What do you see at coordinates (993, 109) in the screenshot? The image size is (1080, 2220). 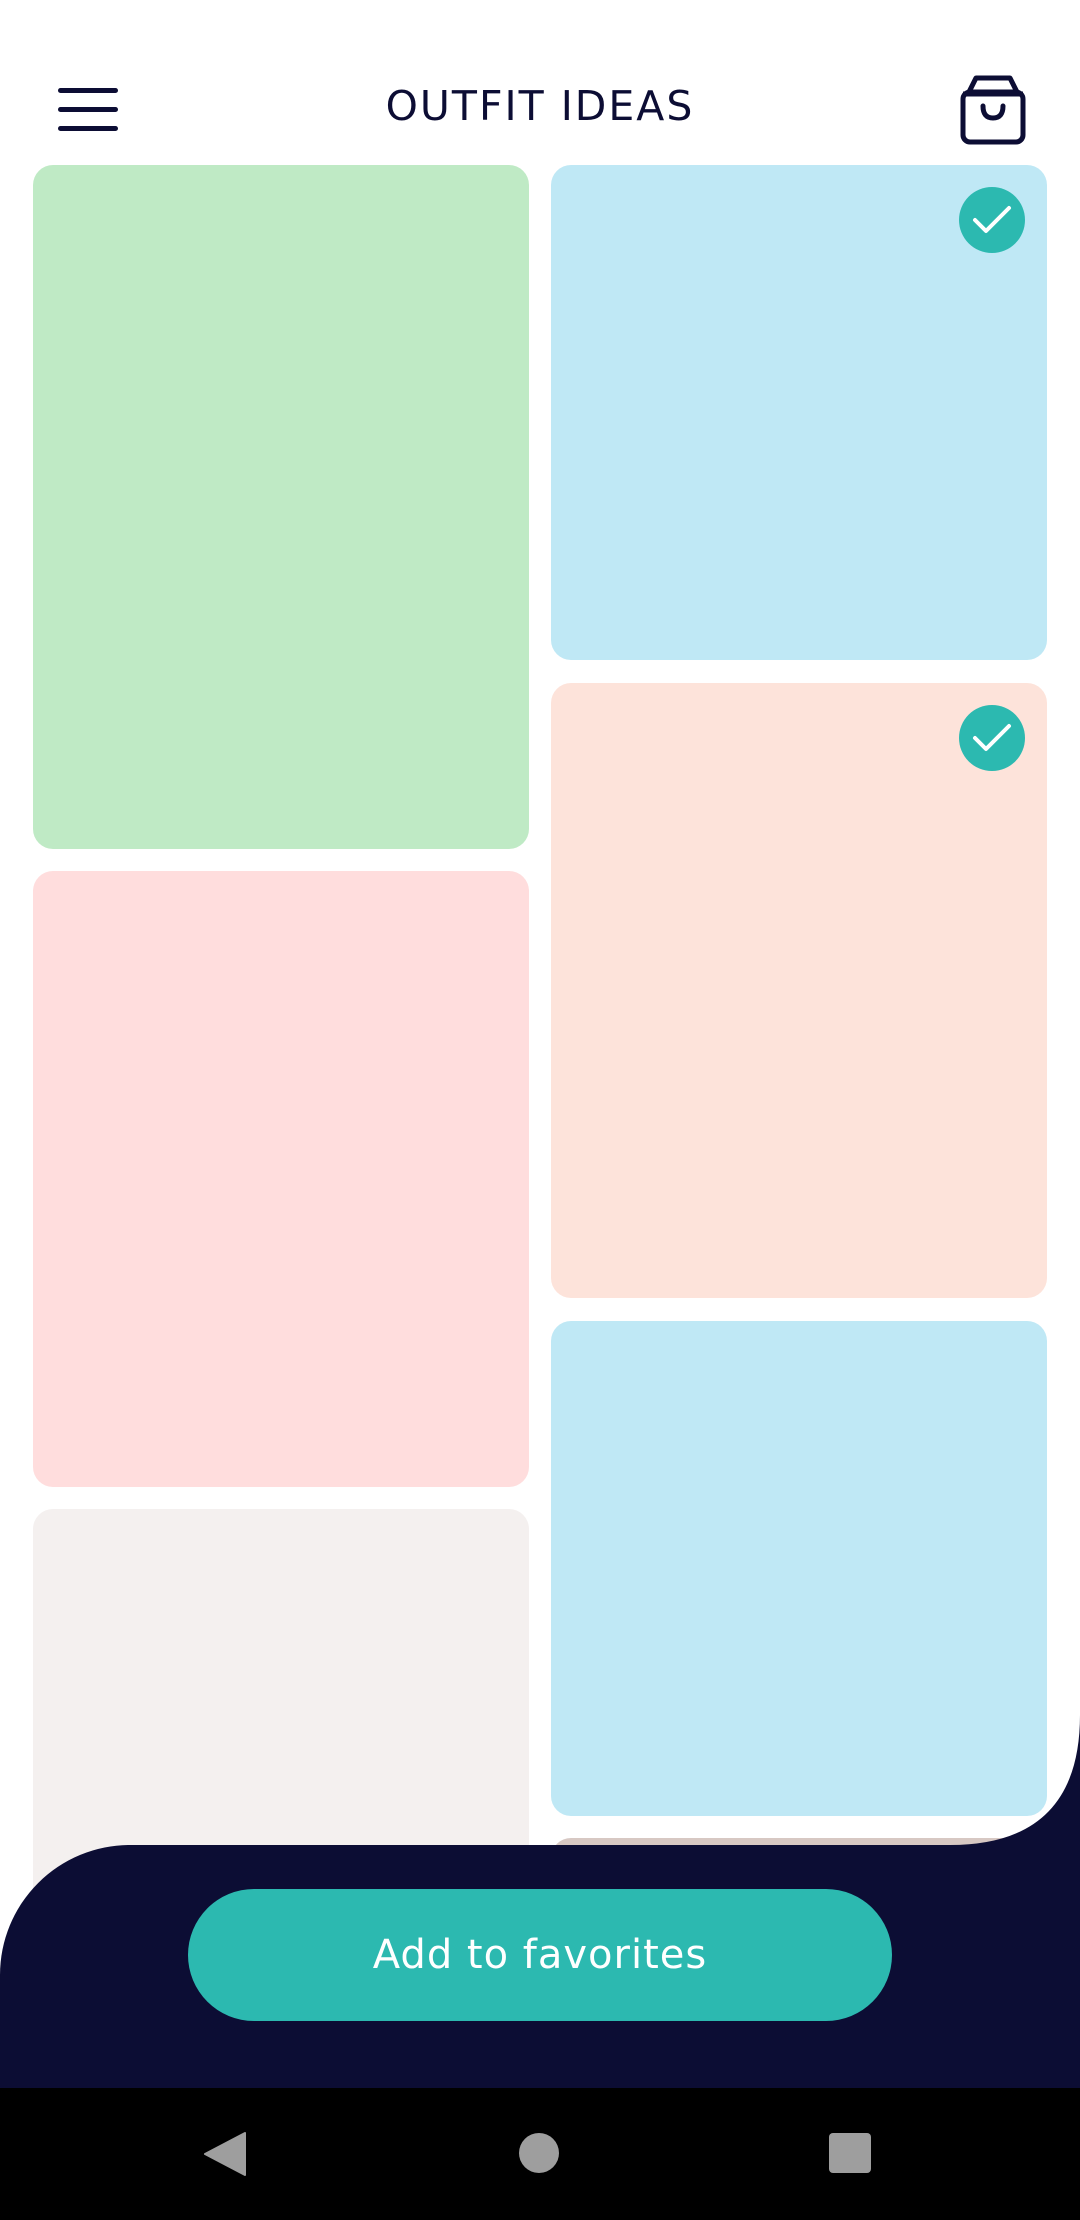 I see `shopping-bag-icon` at bounding box center [993, 109].